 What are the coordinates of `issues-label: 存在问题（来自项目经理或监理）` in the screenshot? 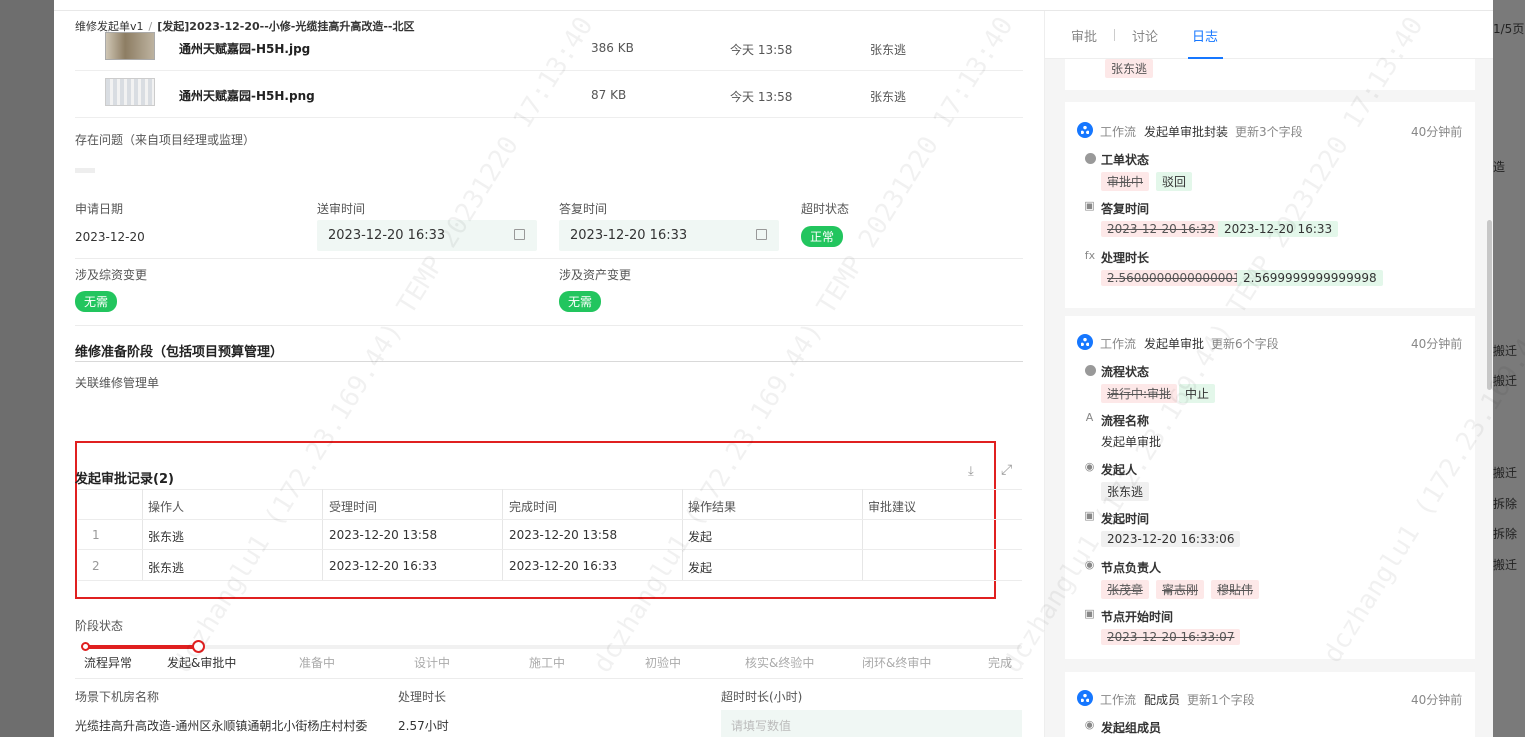 It's located at (165, 140).